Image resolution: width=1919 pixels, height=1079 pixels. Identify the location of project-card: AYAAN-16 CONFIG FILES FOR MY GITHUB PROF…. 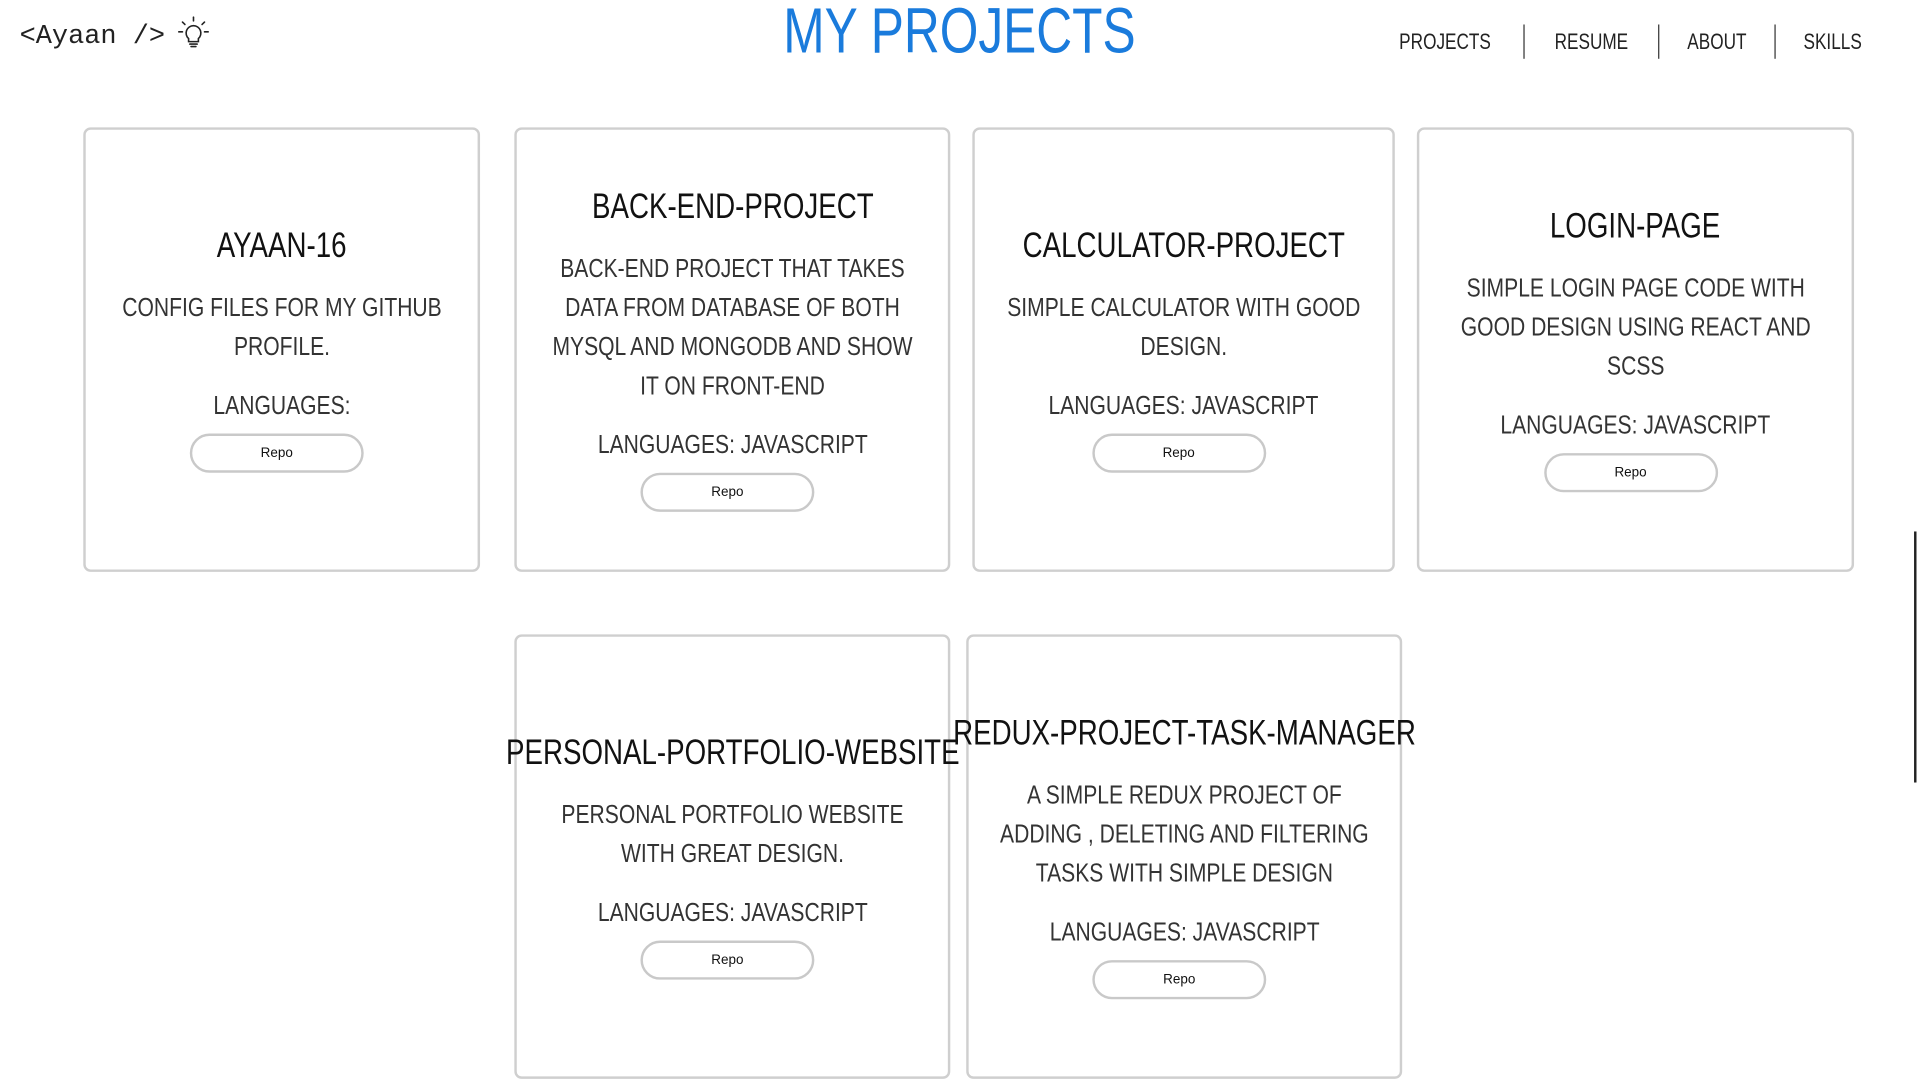
(282, 349).